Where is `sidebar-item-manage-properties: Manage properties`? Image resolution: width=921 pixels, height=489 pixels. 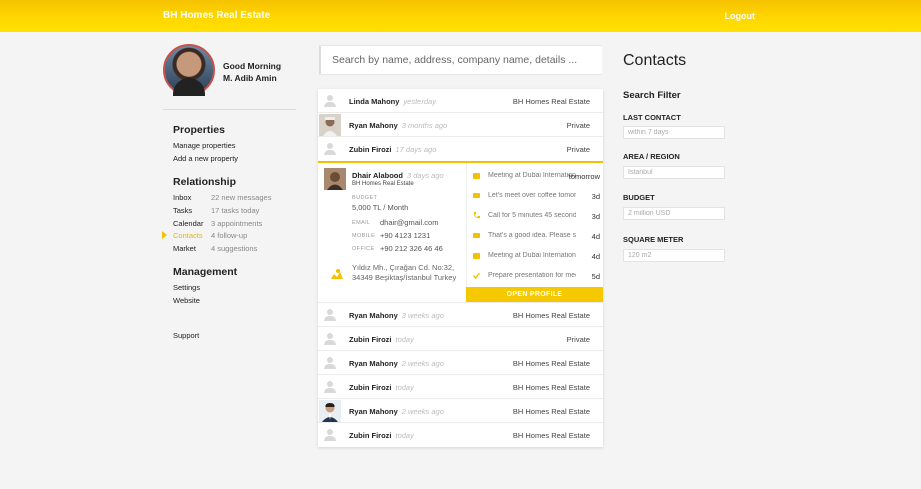
sidebar-item-manage-properties: Manage properties is located at coordinates (204, 145).